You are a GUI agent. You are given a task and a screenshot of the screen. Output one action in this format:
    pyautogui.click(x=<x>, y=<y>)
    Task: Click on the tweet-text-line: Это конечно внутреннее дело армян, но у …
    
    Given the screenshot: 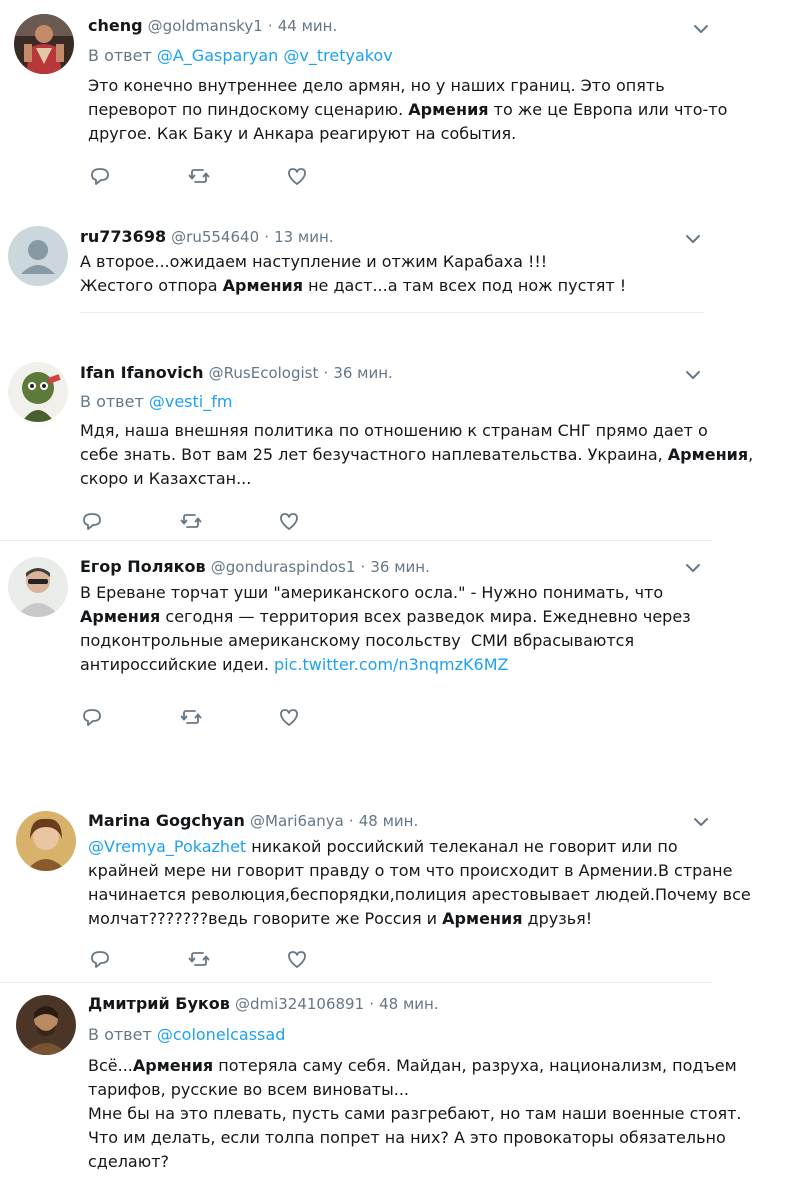 What is the action you would take?
    pyautogui.click(x=407, y=86)
    